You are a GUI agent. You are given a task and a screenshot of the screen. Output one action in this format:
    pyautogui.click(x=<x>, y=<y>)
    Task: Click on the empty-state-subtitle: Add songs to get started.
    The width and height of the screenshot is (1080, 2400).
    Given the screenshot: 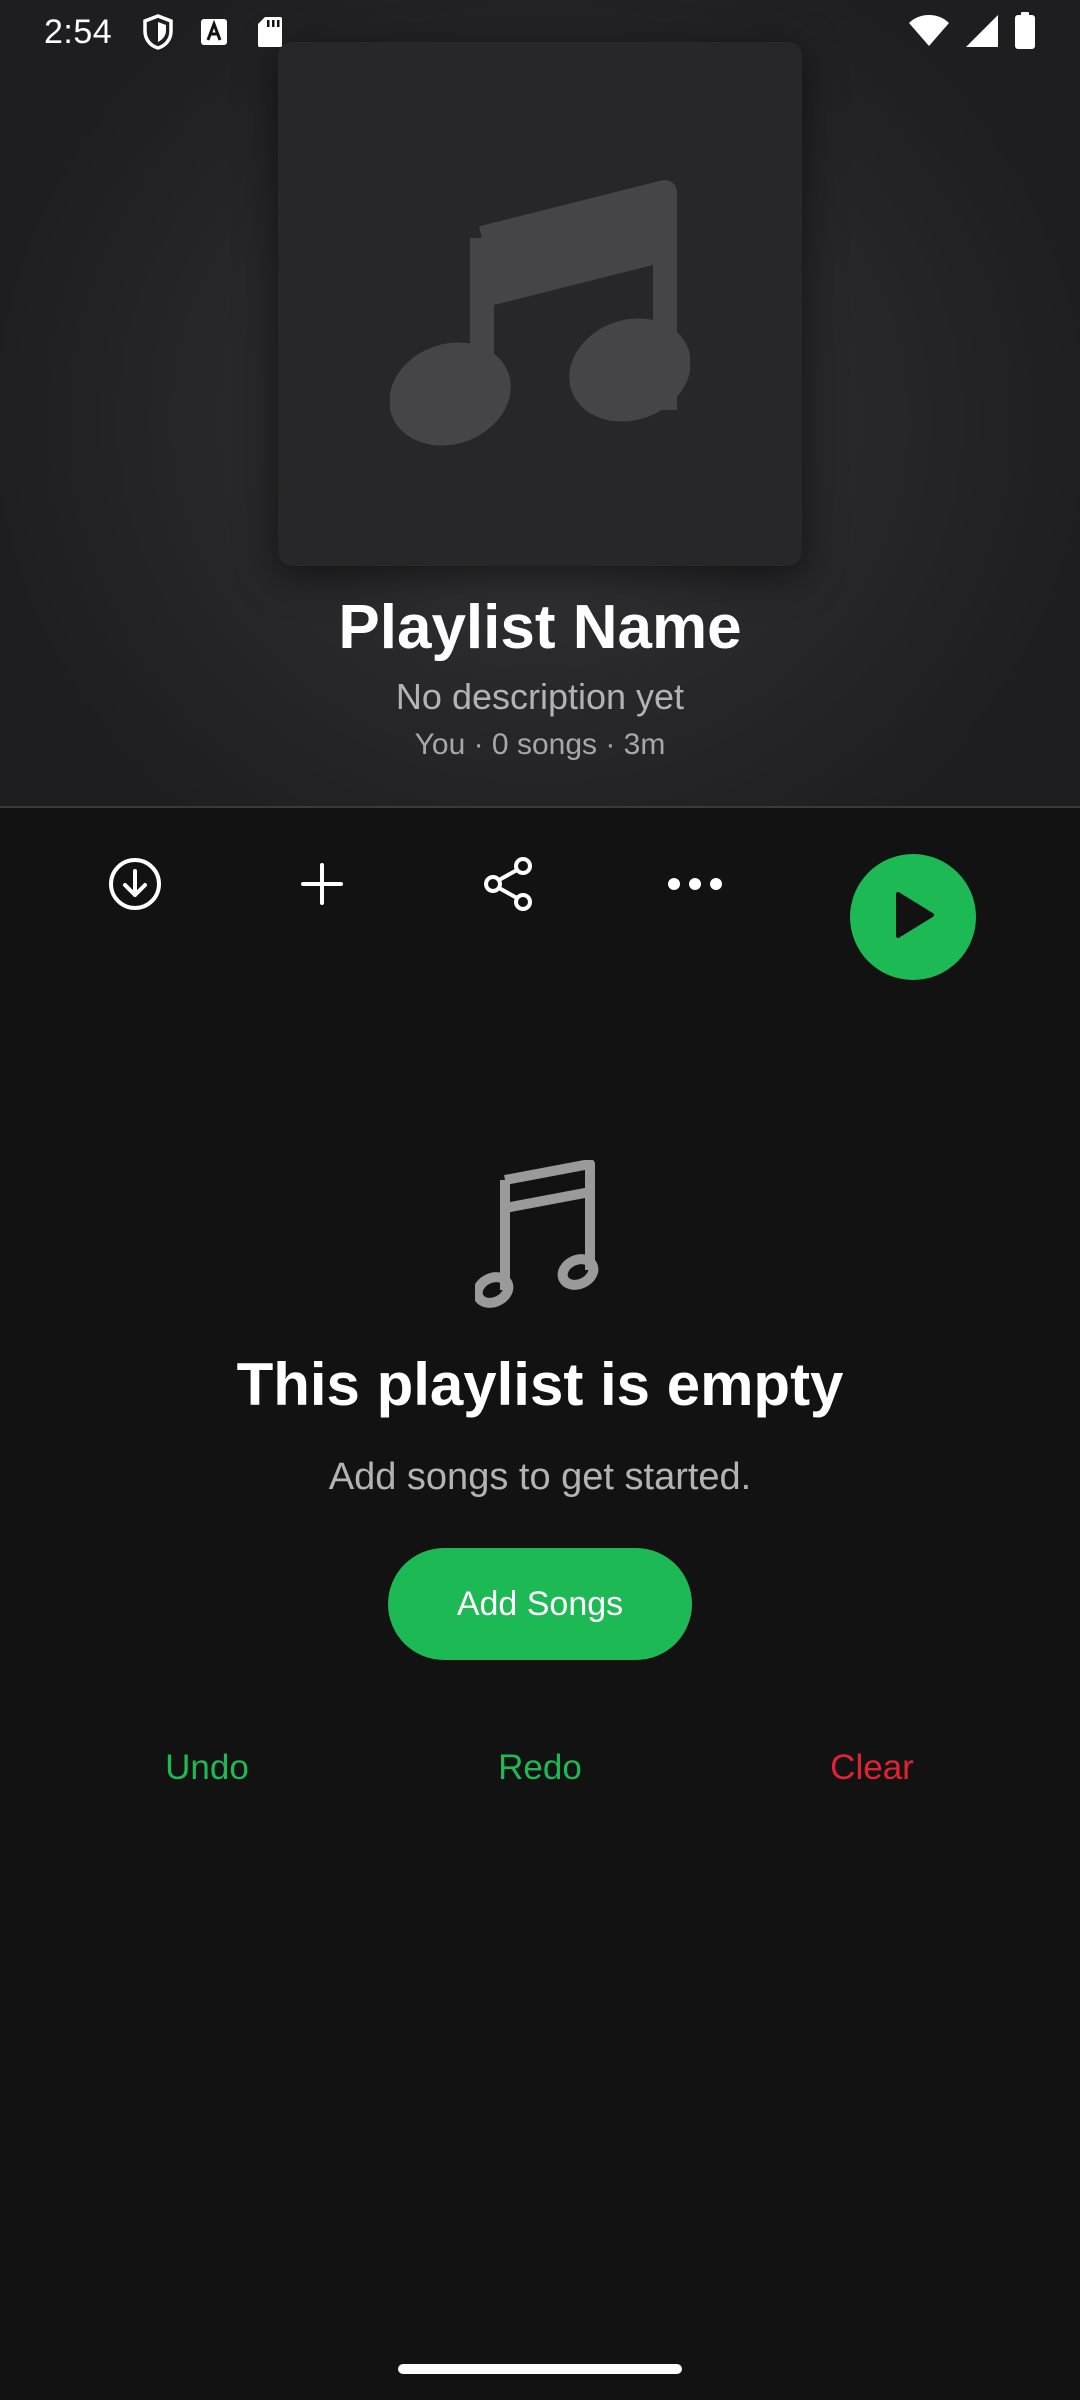 What is the action you would take?
    pyautogui.click(x=540, y=1477)
    